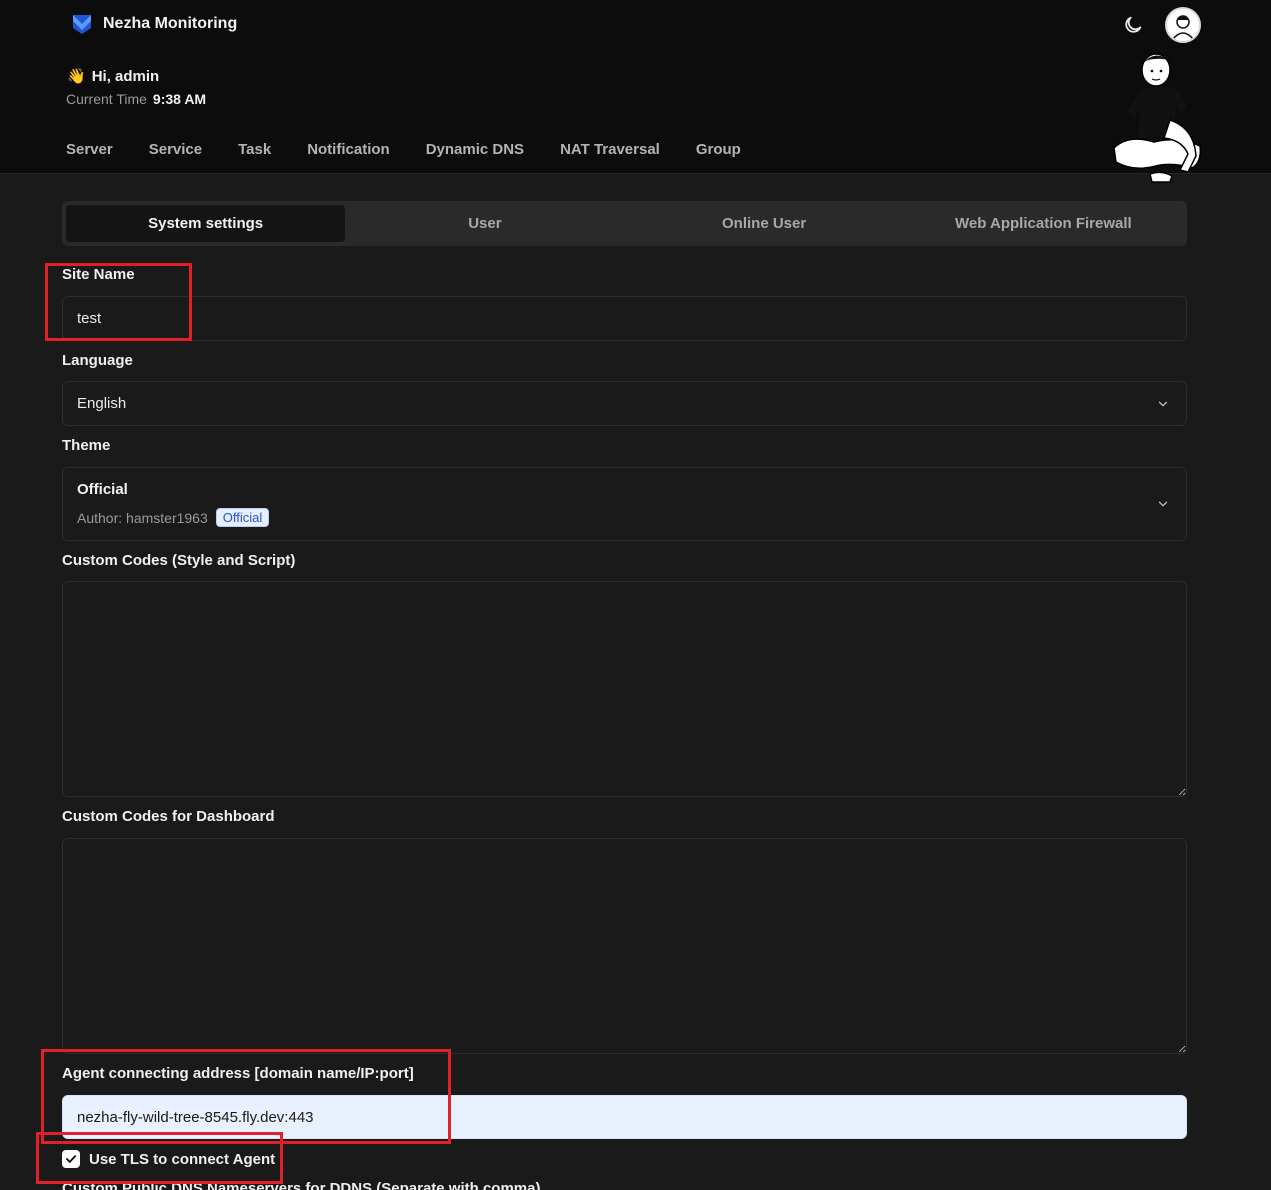 The height and width of the screenshot is (1190, 1271). I want to click on wave-icon: 👋, so click(76, 76).